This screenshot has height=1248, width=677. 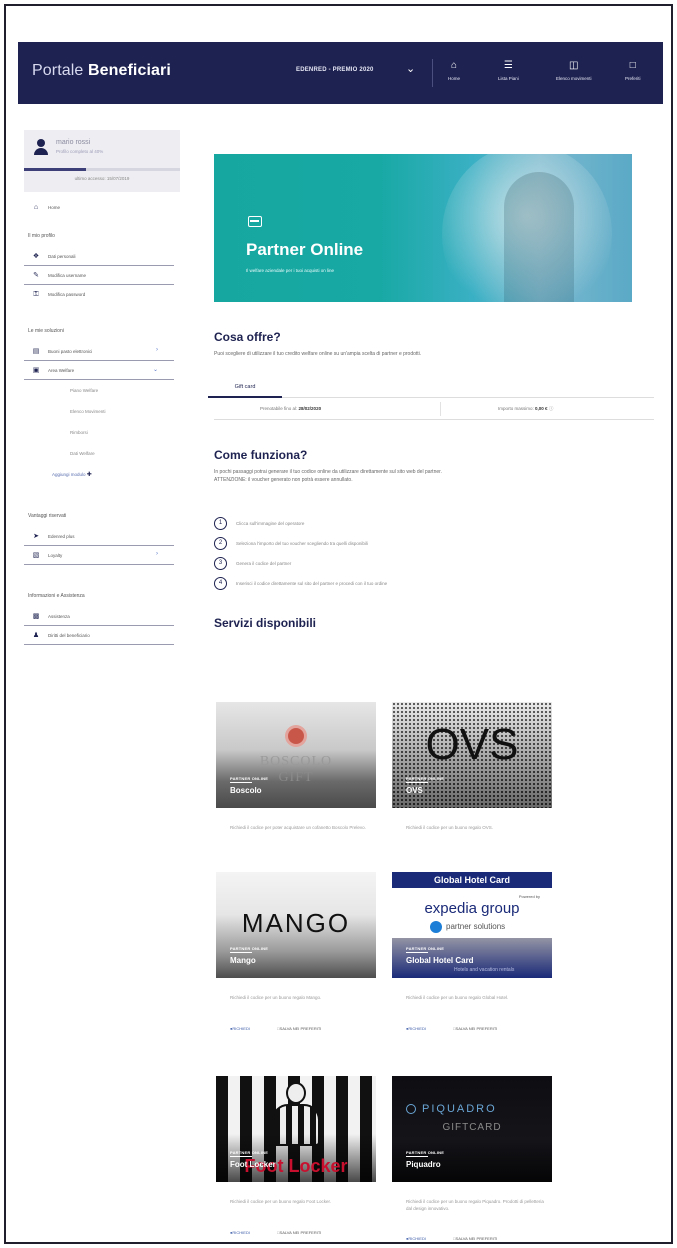 I want to click on sidebar-item-label: Buoni pasto elettronici, so click(x=70, y=351).